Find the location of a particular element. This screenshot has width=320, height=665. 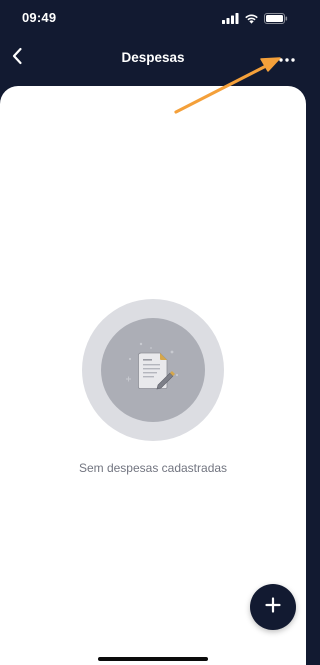

empty-state-illustration is located at coordinates (153, 370).